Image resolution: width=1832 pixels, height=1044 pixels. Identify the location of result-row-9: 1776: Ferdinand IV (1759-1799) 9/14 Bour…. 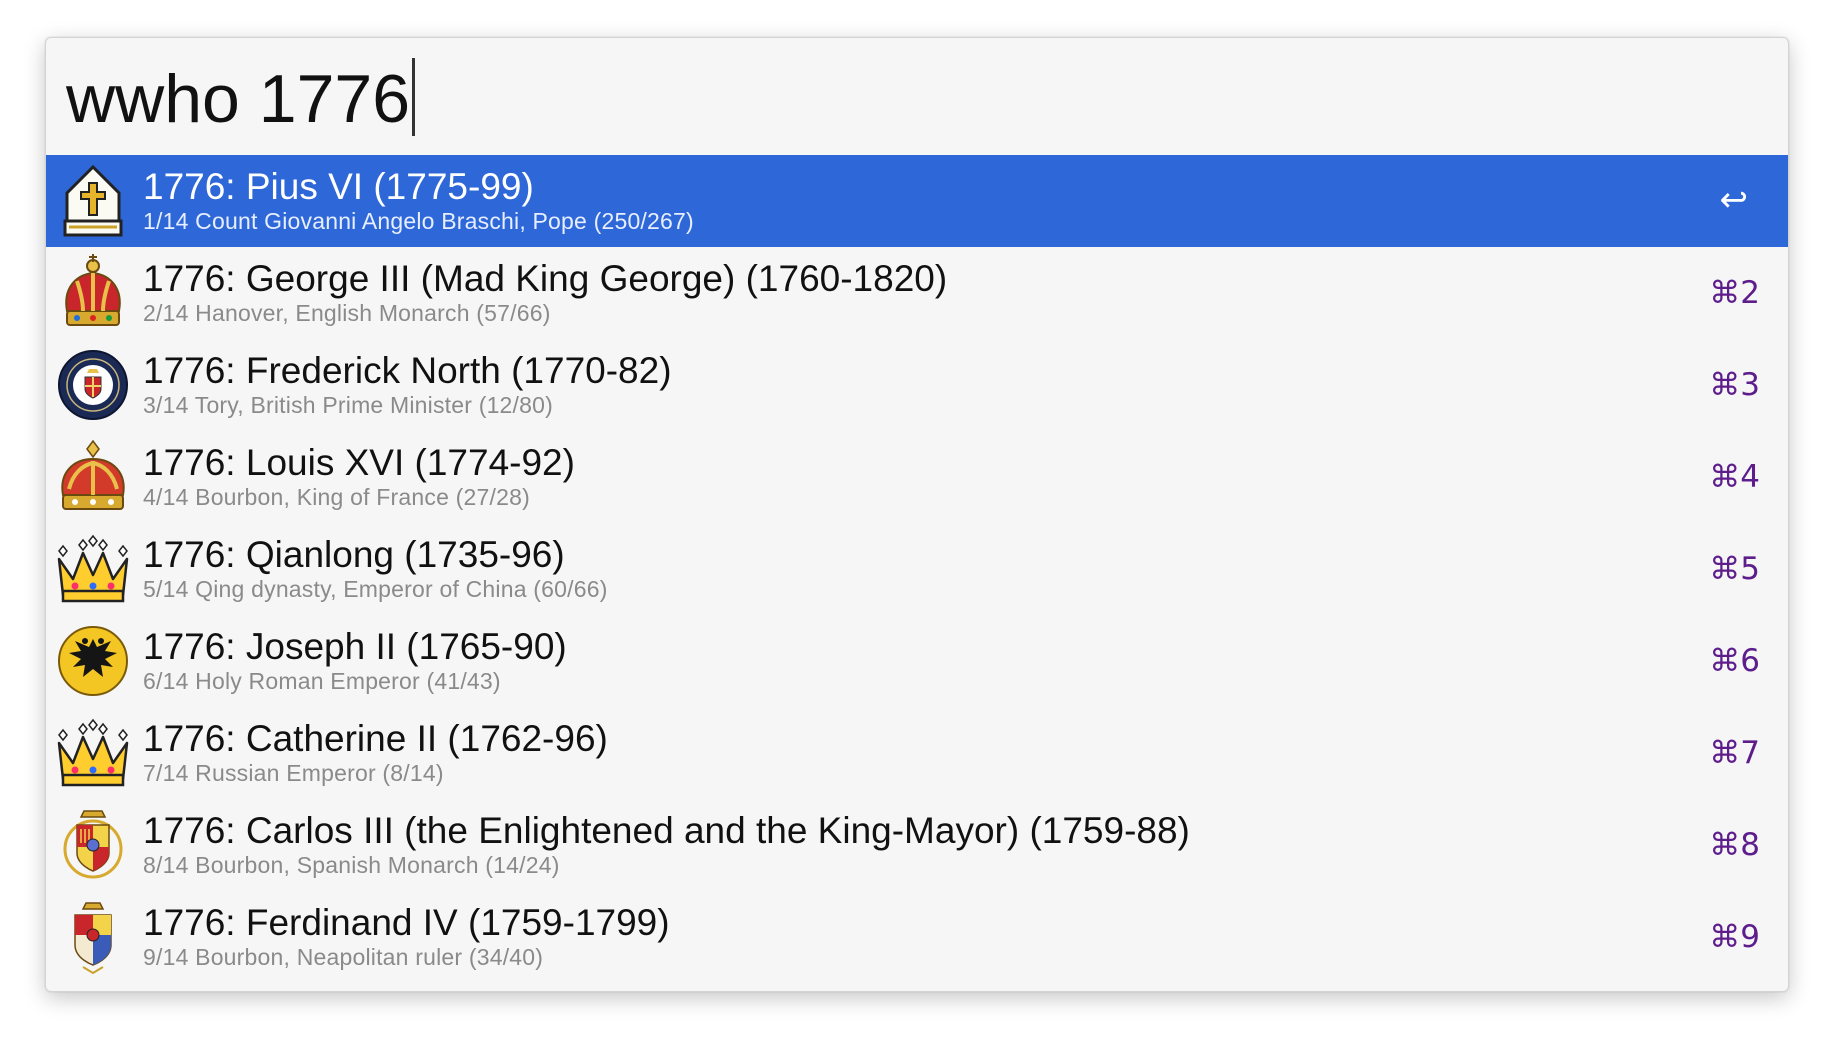
(917, 937).